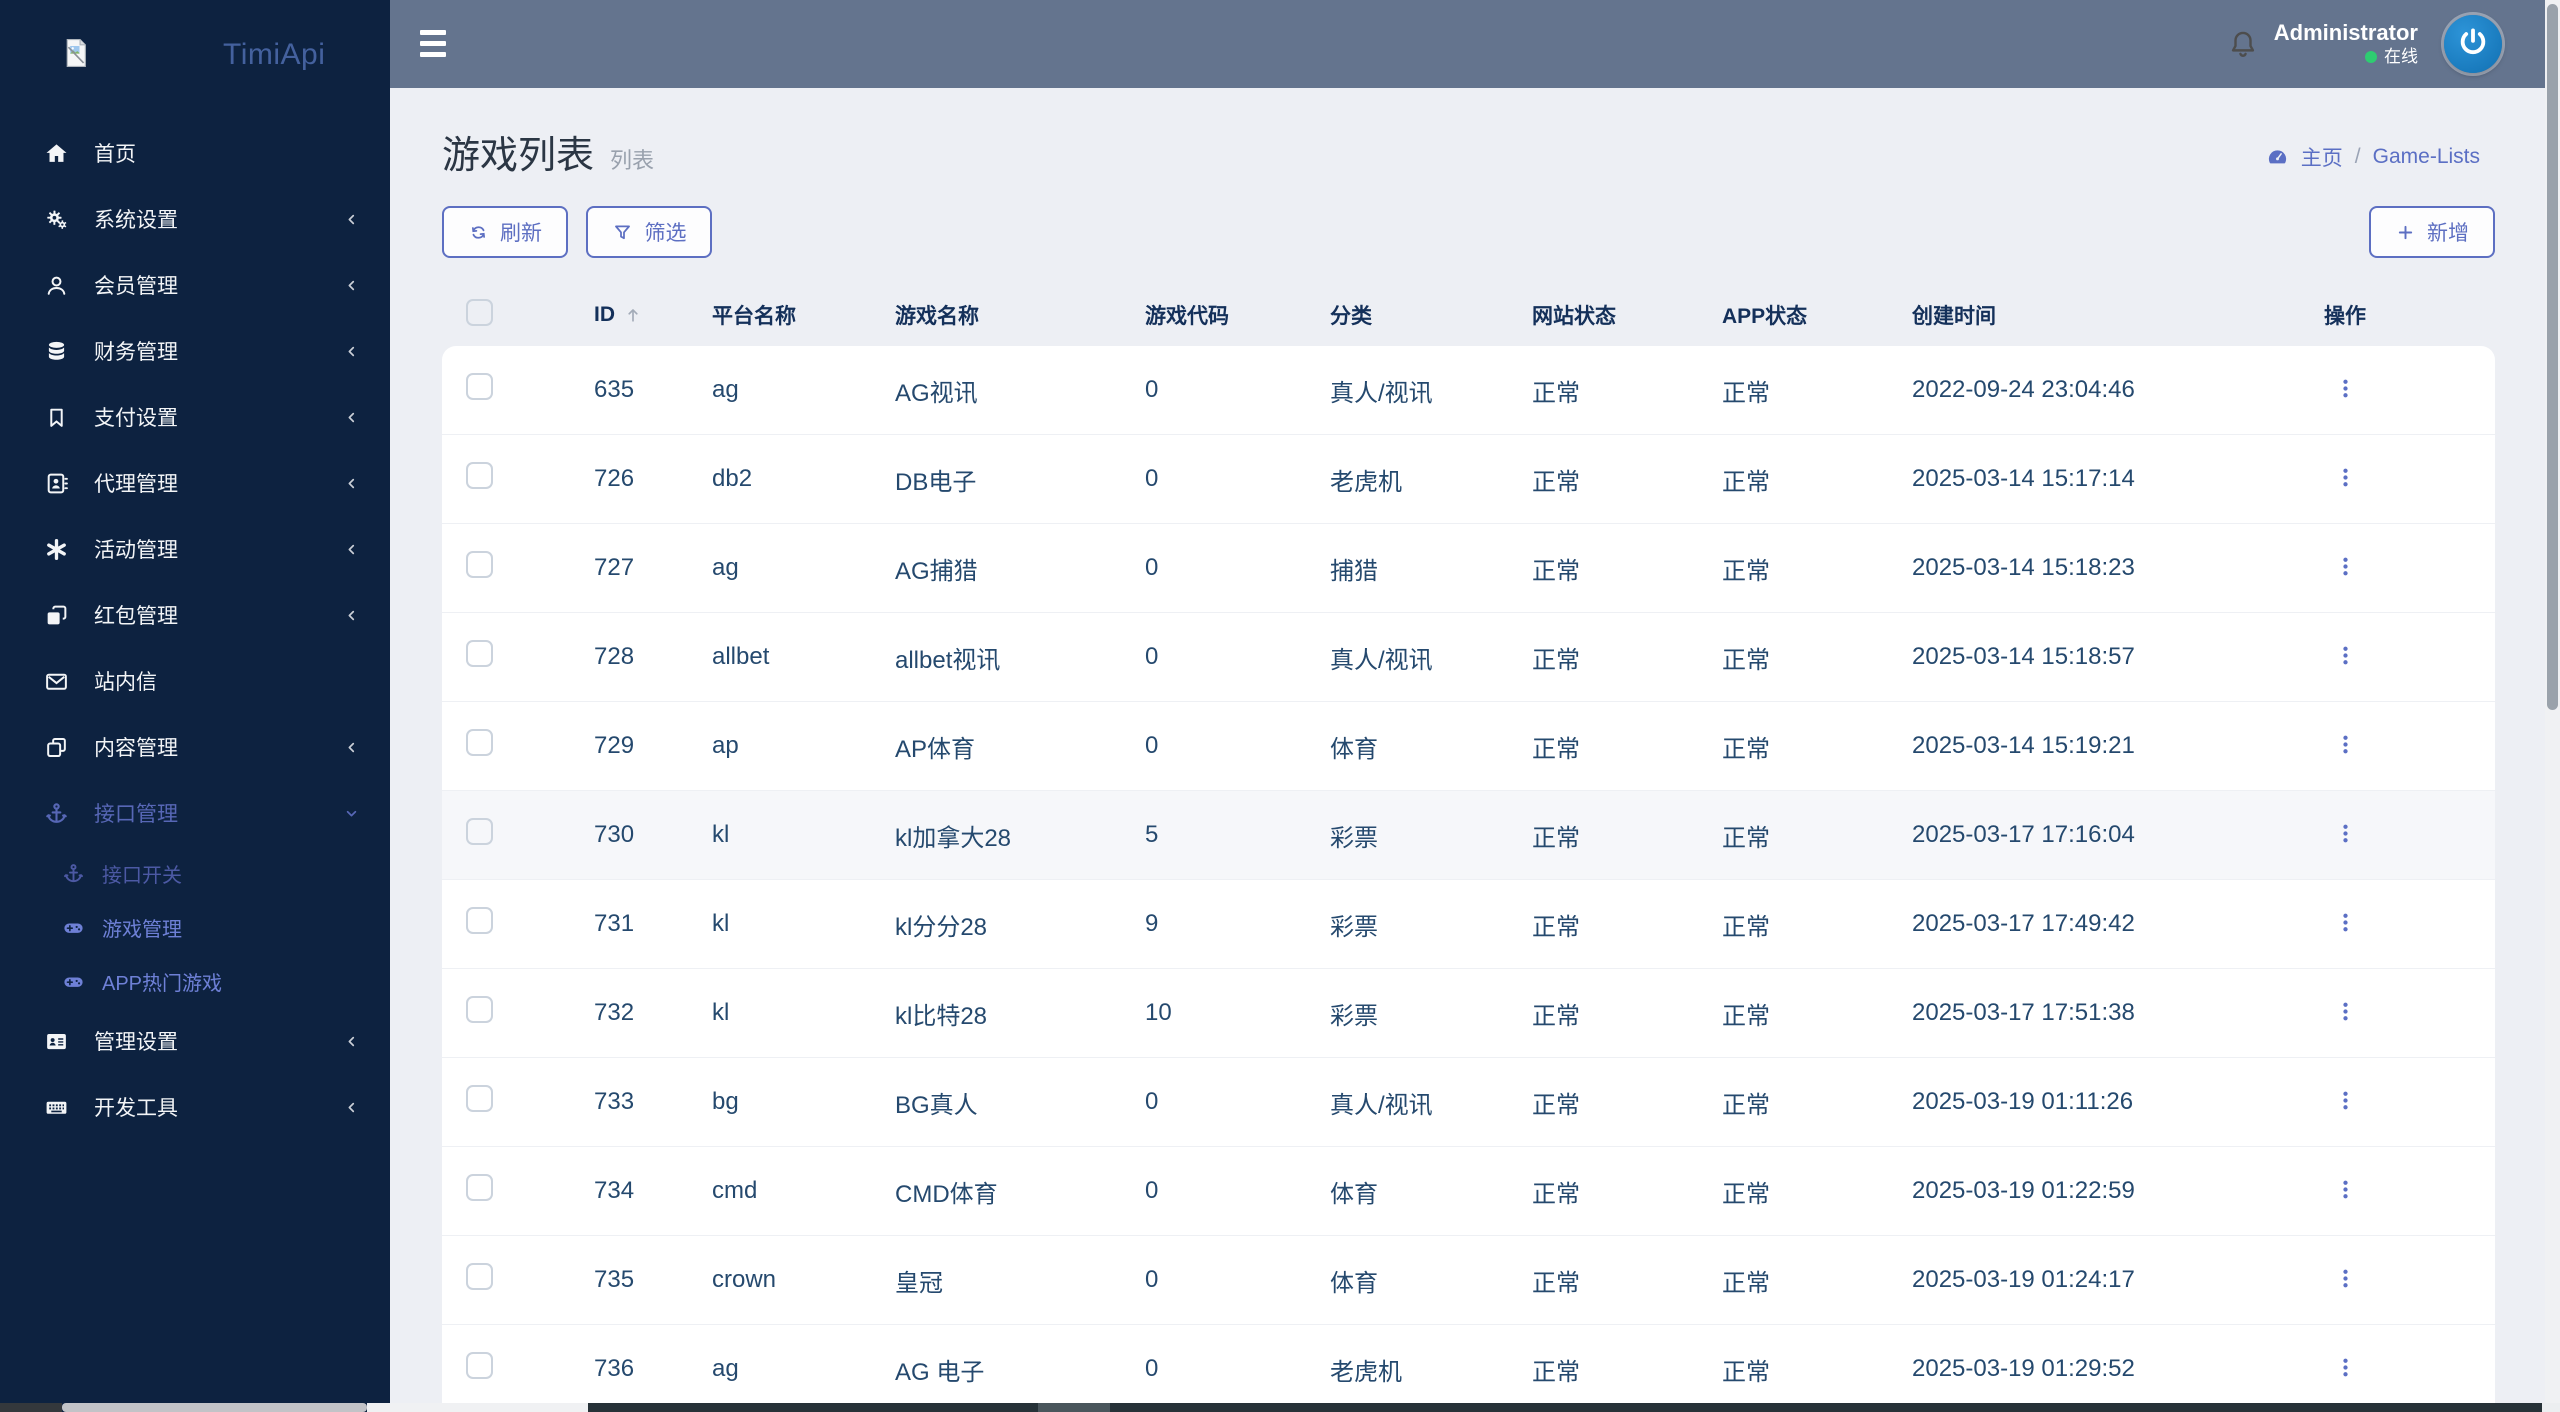  What do you see at coordinates (214, 1407) in the screenshot?
I see `horizontal-scrollbar-thumb` at bounding box center [214, 1407].